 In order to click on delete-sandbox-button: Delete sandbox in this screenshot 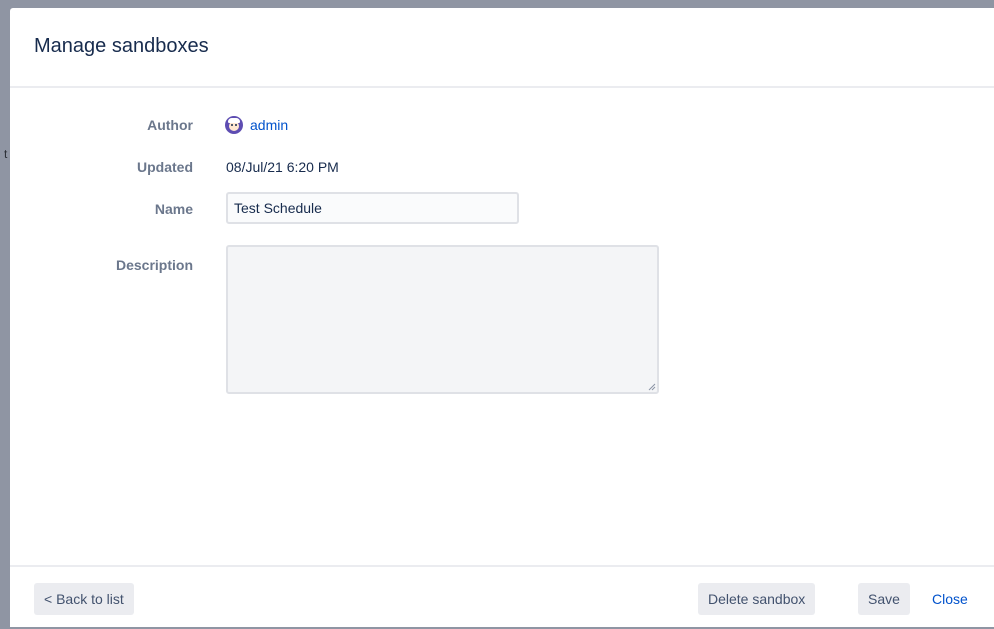, I will do `click(757, 599)`.